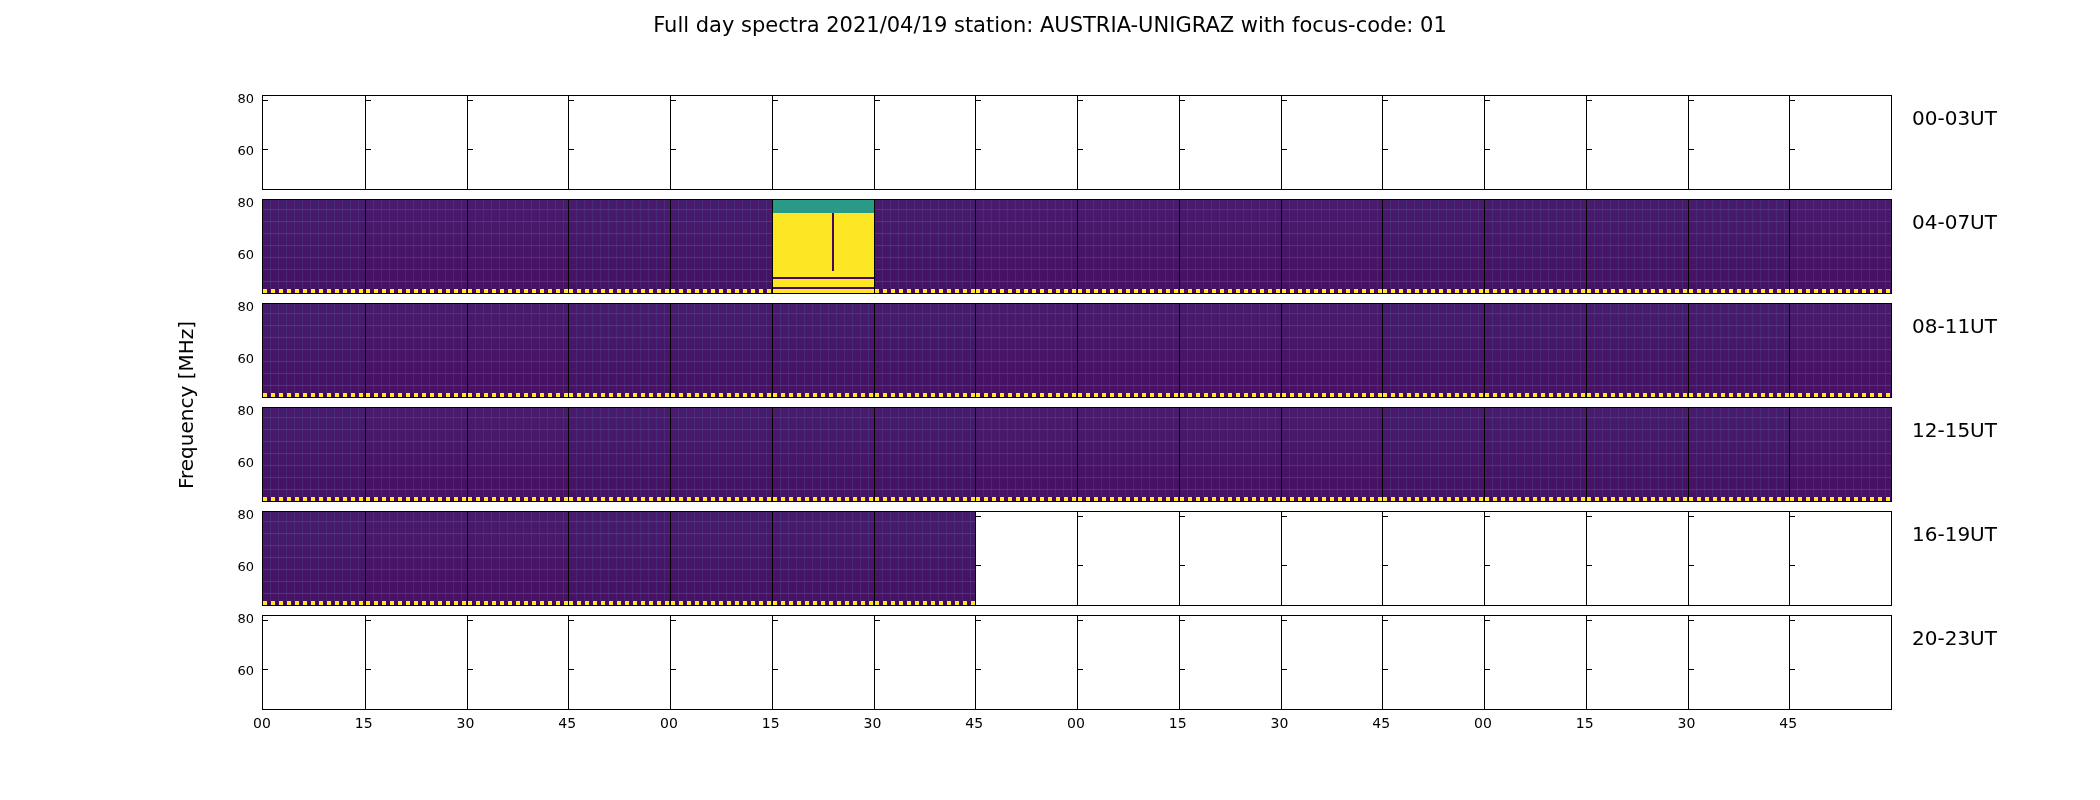  Describe the element at coordinates (1954, 430) in the screenshot. I see `row-time-label: 12-15UT` at that location.